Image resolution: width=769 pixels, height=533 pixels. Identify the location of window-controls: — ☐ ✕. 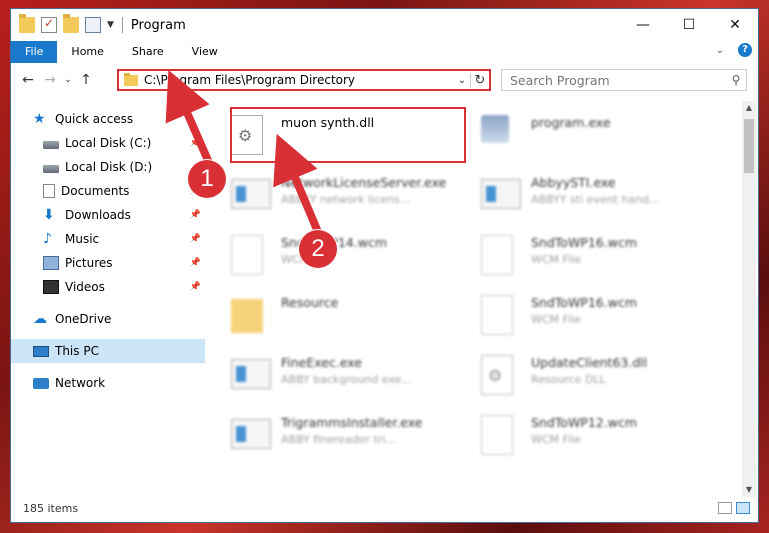
(689, 25).